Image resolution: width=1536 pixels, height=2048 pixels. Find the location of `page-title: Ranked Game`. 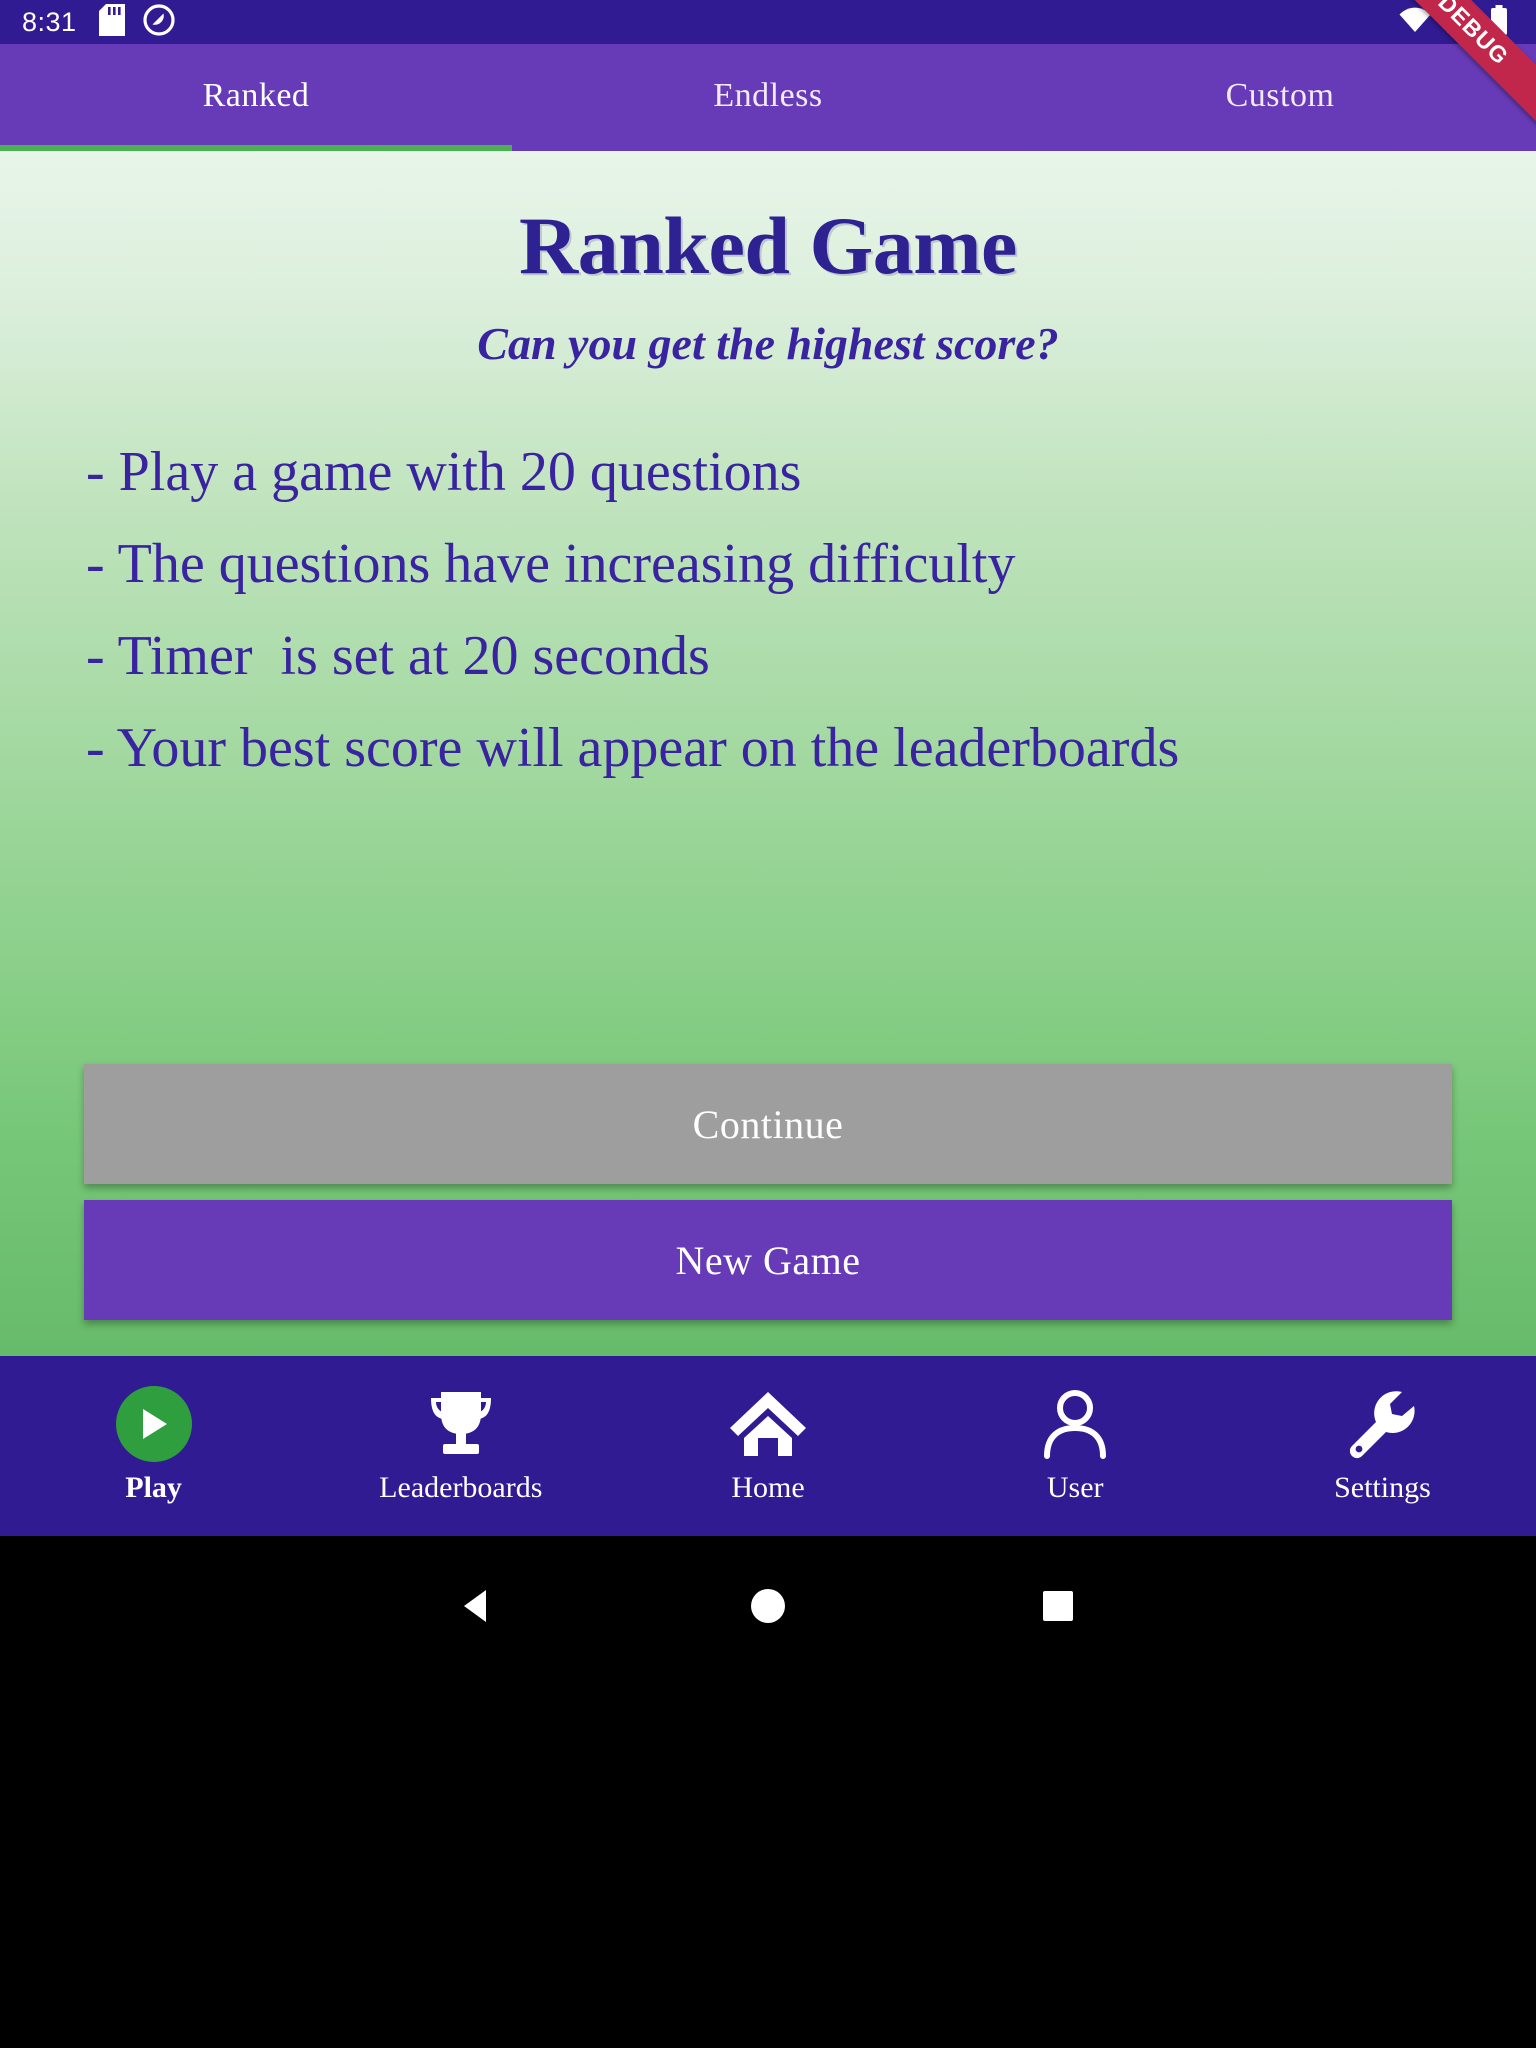

page-title: Ranked Game is located at coordinates (768, 245).